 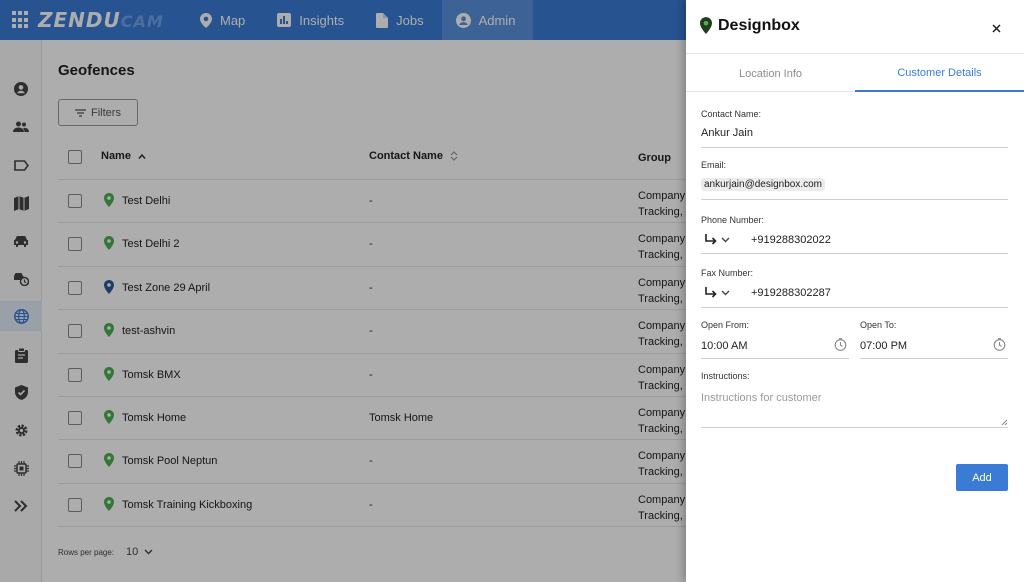 I want to click on close-icon, so click(x=996, y=28).